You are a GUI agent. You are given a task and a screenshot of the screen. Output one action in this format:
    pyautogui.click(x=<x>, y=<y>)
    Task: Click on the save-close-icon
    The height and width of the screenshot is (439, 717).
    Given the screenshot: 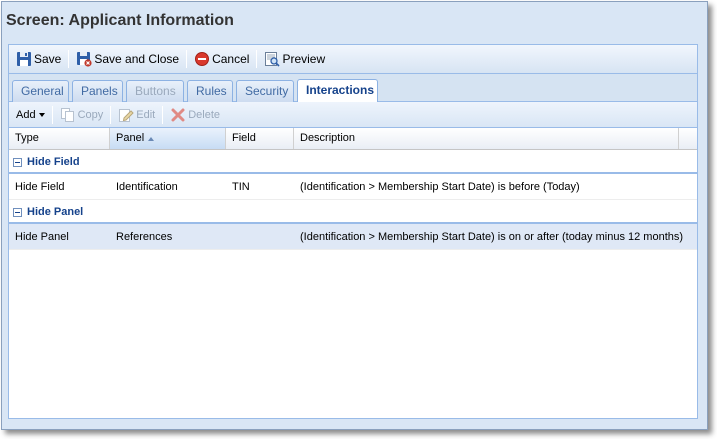 What is the action you would take?
    pyautogui.click(x=84, y=59)
    